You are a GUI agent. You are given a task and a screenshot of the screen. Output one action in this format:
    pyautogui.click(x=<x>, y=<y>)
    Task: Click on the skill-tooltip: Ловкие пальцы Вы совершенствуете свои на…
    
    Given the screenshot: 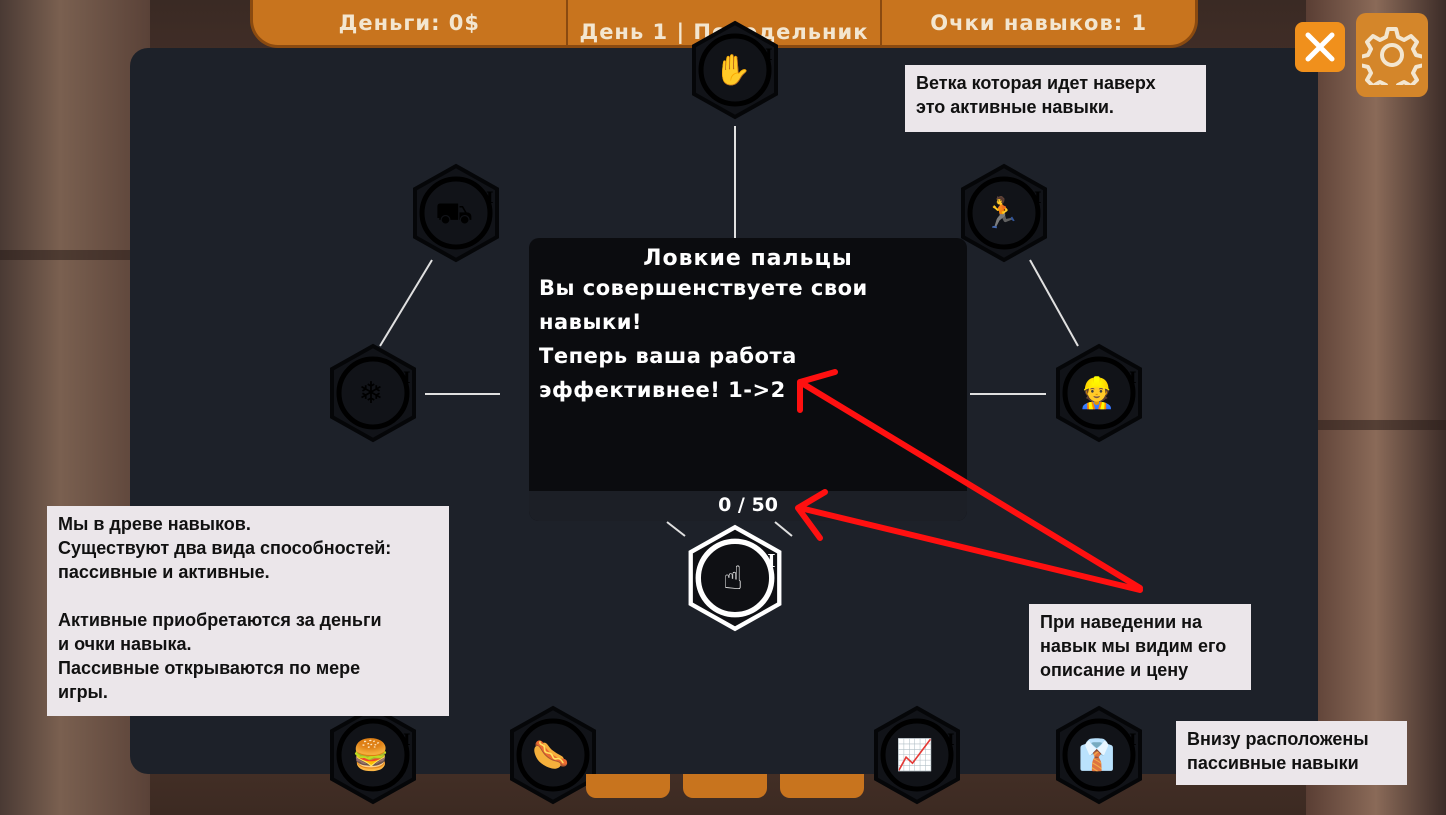 What is the action you would take?
    pyautogui.click(x=748, y=379)
    